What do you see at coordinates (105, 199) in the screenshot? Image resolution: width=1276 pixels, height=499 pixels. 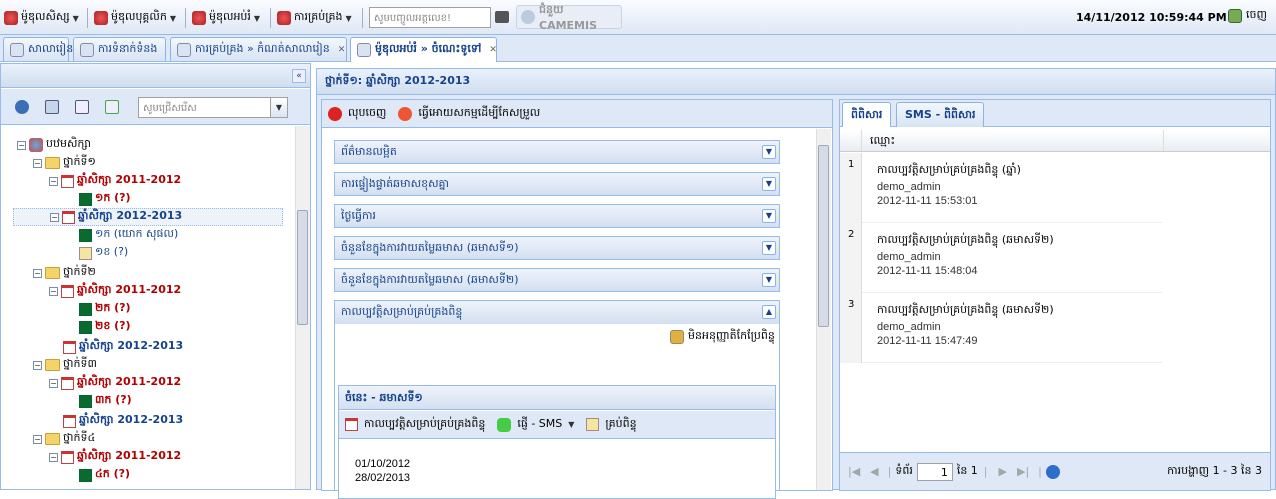 I see `tree-node-class: ១ក (?)` at bounding box center [105, 199].